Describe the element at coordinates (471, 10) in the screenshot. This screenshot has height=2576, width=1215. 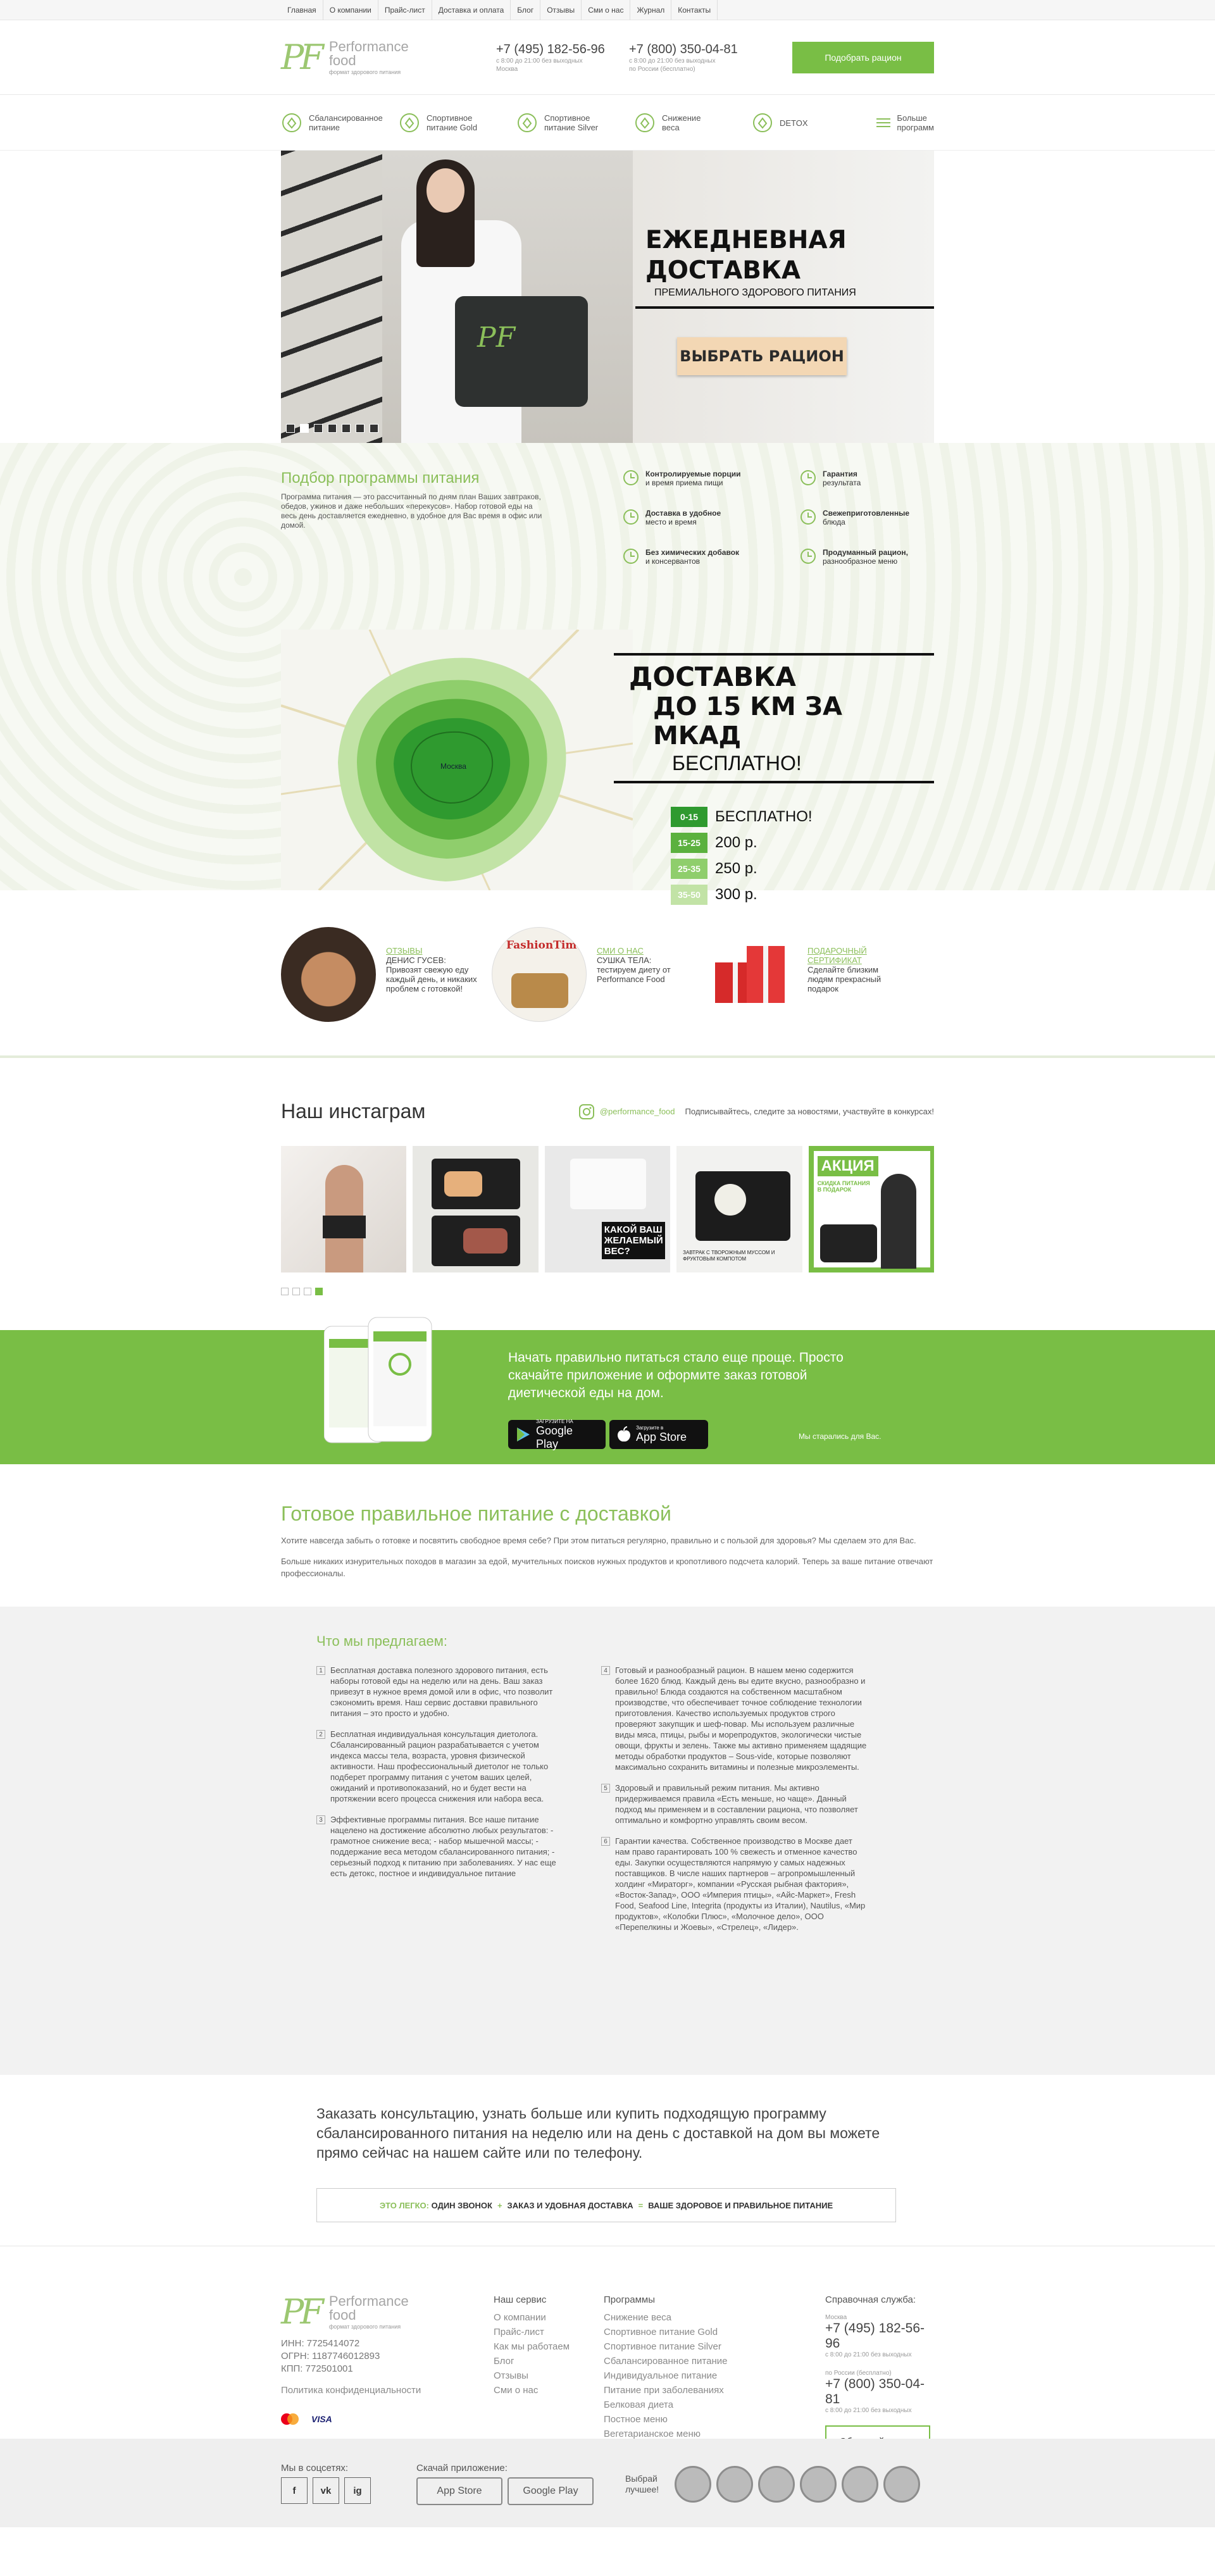
I see `topnav-link: Доставка и оплата` at that location.